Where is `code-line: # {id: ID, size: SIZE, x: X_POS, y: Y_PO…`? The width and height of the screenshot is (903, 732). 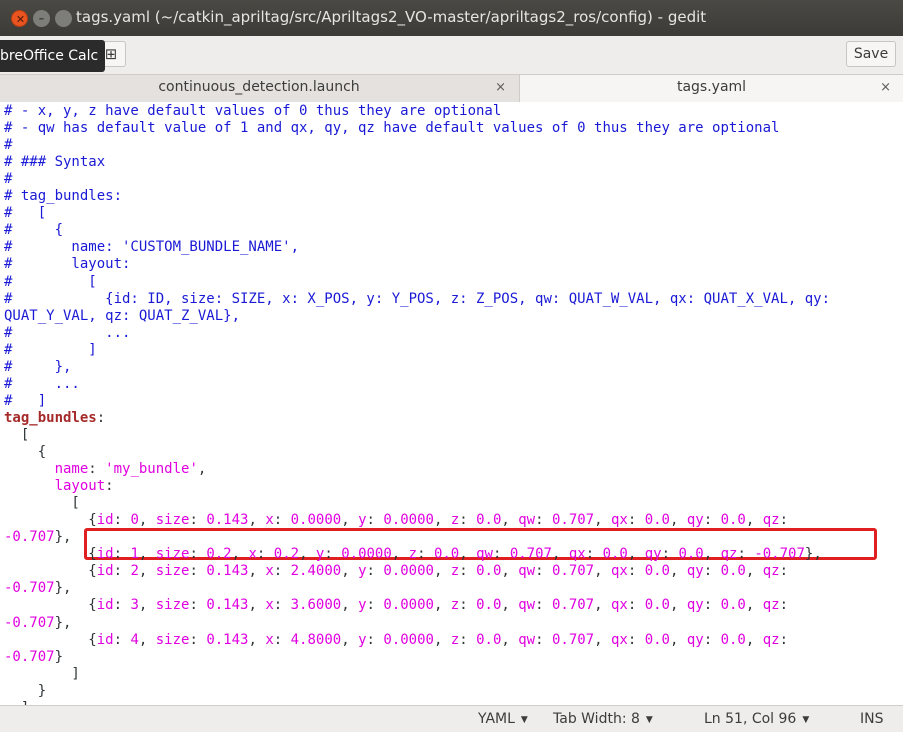
code-line: # {id: ID, size: SIZE, x: X_POS, y: Y_PO… is located at coordinates (417, 299).